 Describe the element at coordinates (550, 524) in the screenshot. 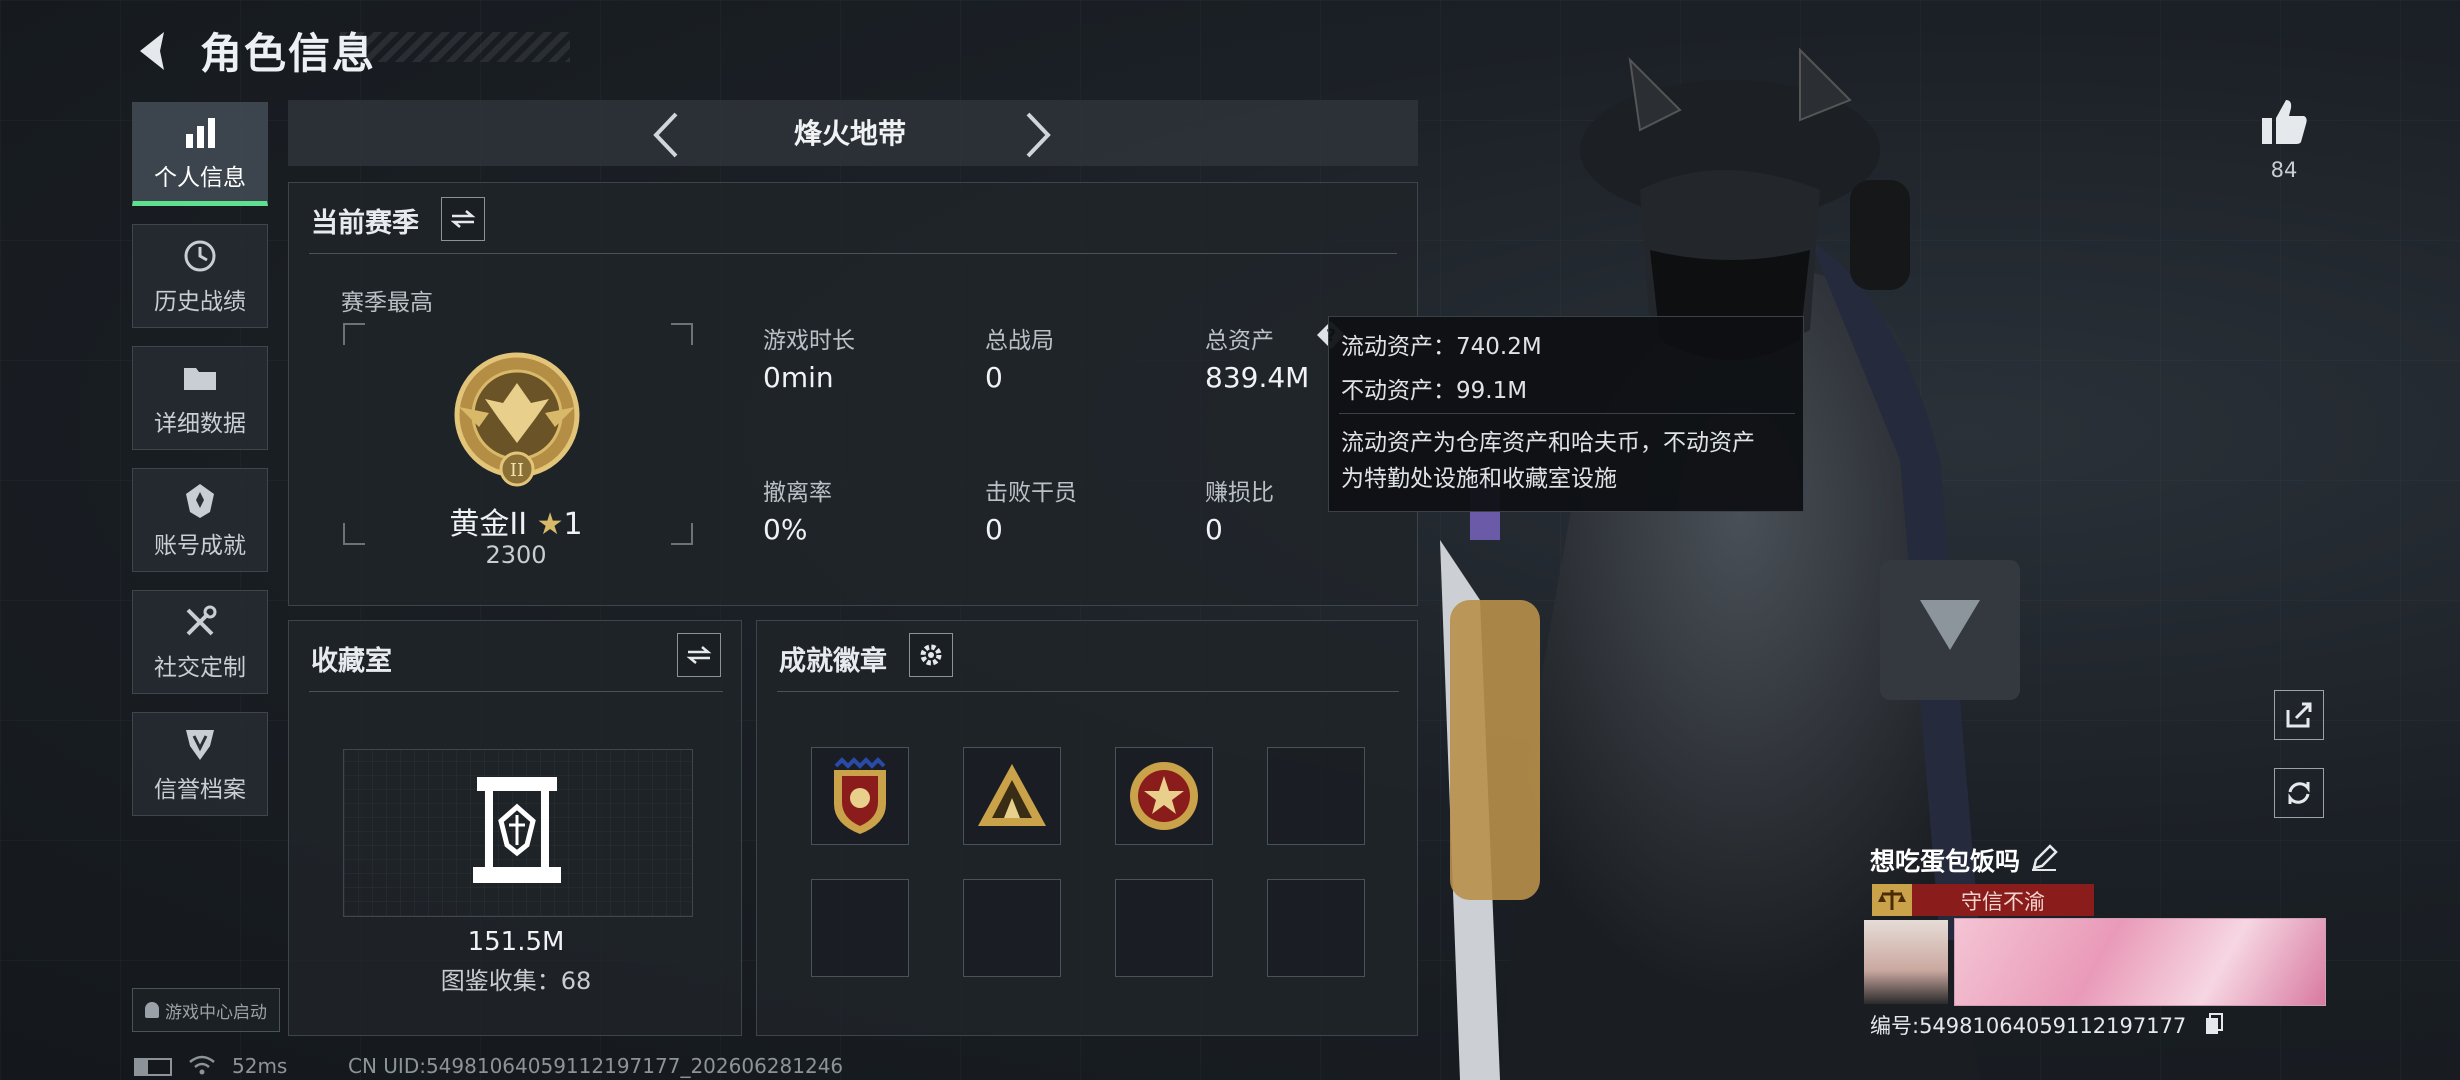

I see `rank-star-icon: ★` at that location.